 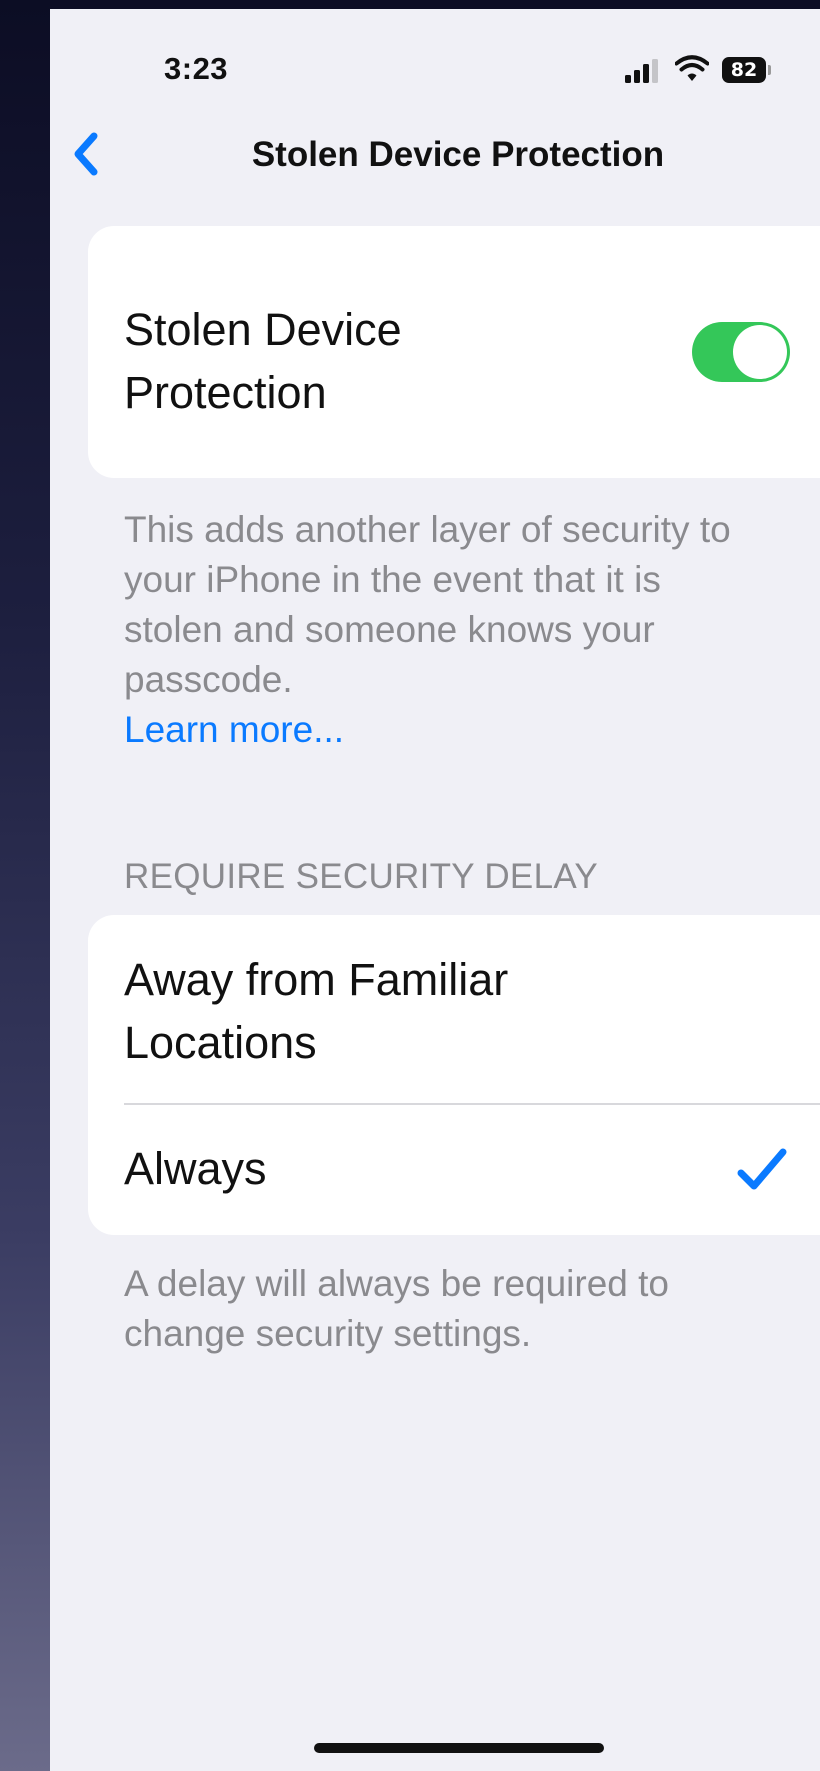 What do you see at coordinates (263, 361) in the screenshot?
I see `protection-toggle-label: Stolen Device Protection` at bounding box center [263, 361].